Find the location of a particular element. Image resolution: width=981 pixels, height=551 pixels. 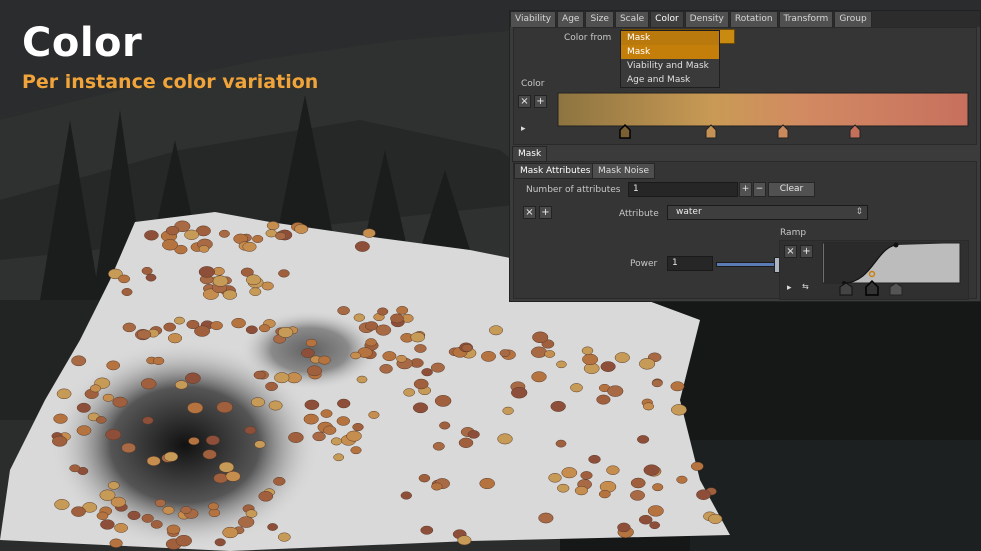

tab-transform: Transform is located at coordinates (806, 19).